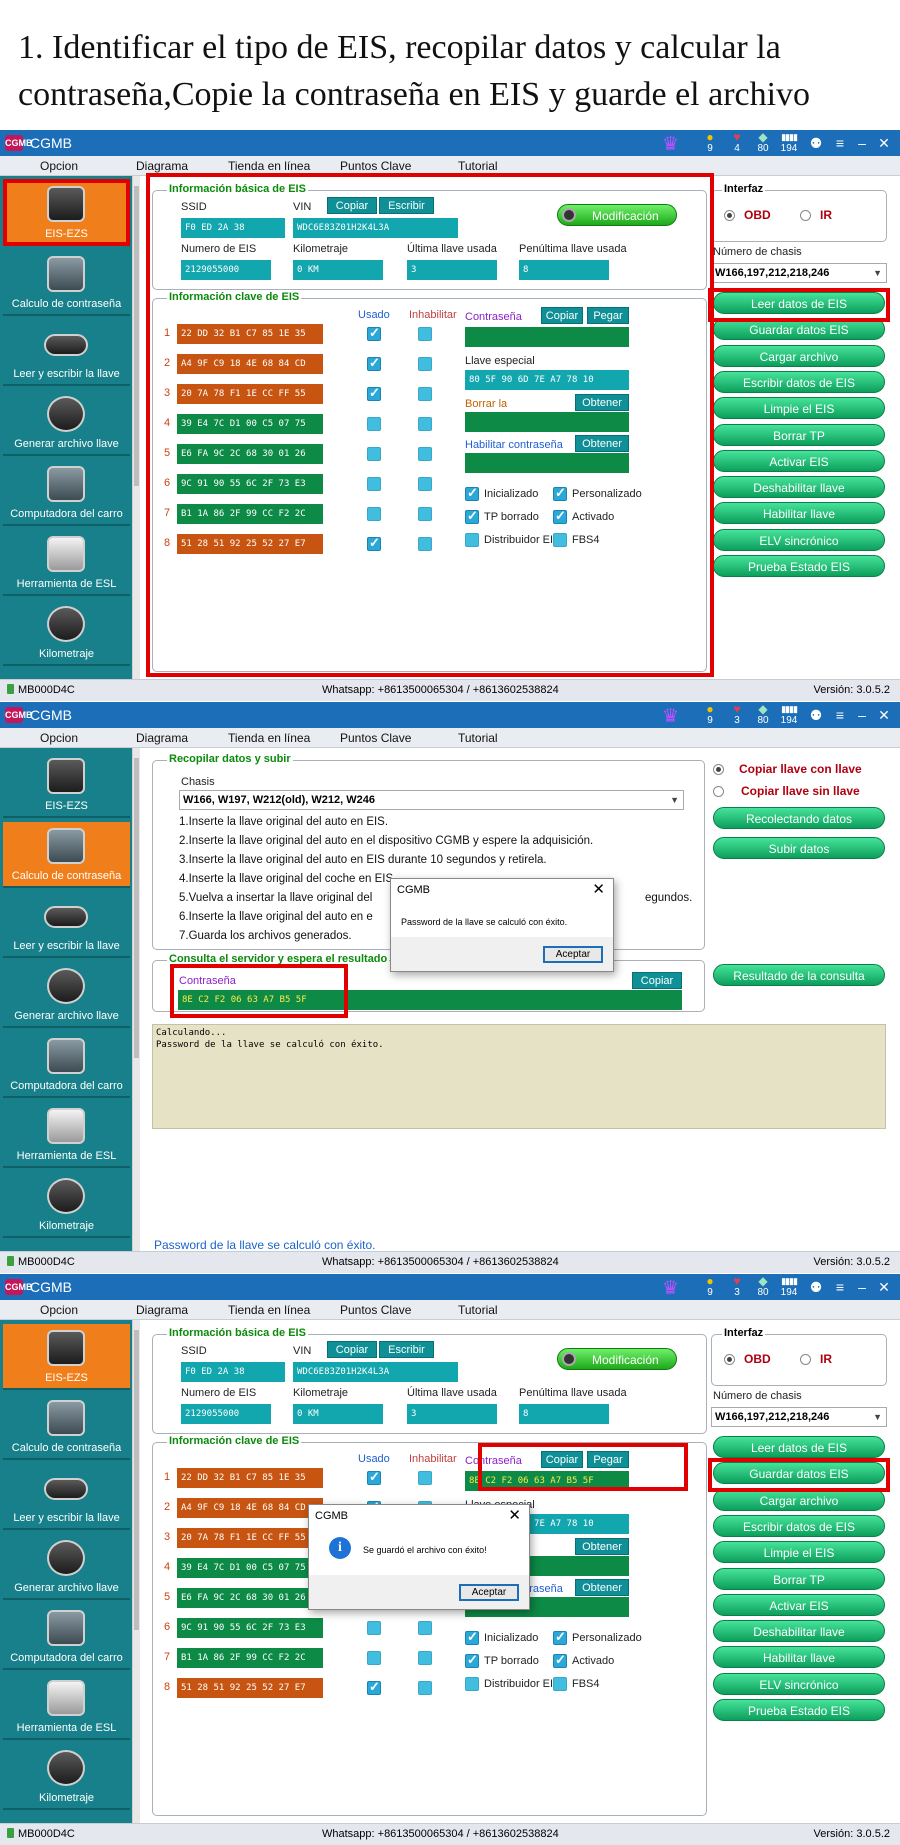 The width and height of the screenshot is (900, 1845). Describe the element at coordinates (250, 1538) in the screenshot. I see `key-data-field: 20 7A 78 F1 1E CC FF 55` at that location.